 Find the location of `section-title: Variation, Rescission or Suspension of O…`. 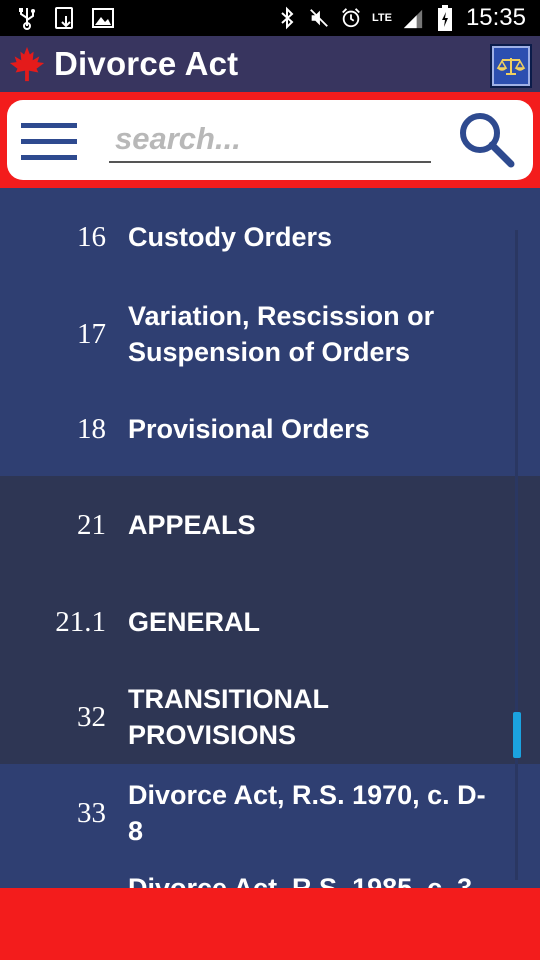

section-title: Variation, Rescission or Suspension of O… is located at coordinates (281, 334).